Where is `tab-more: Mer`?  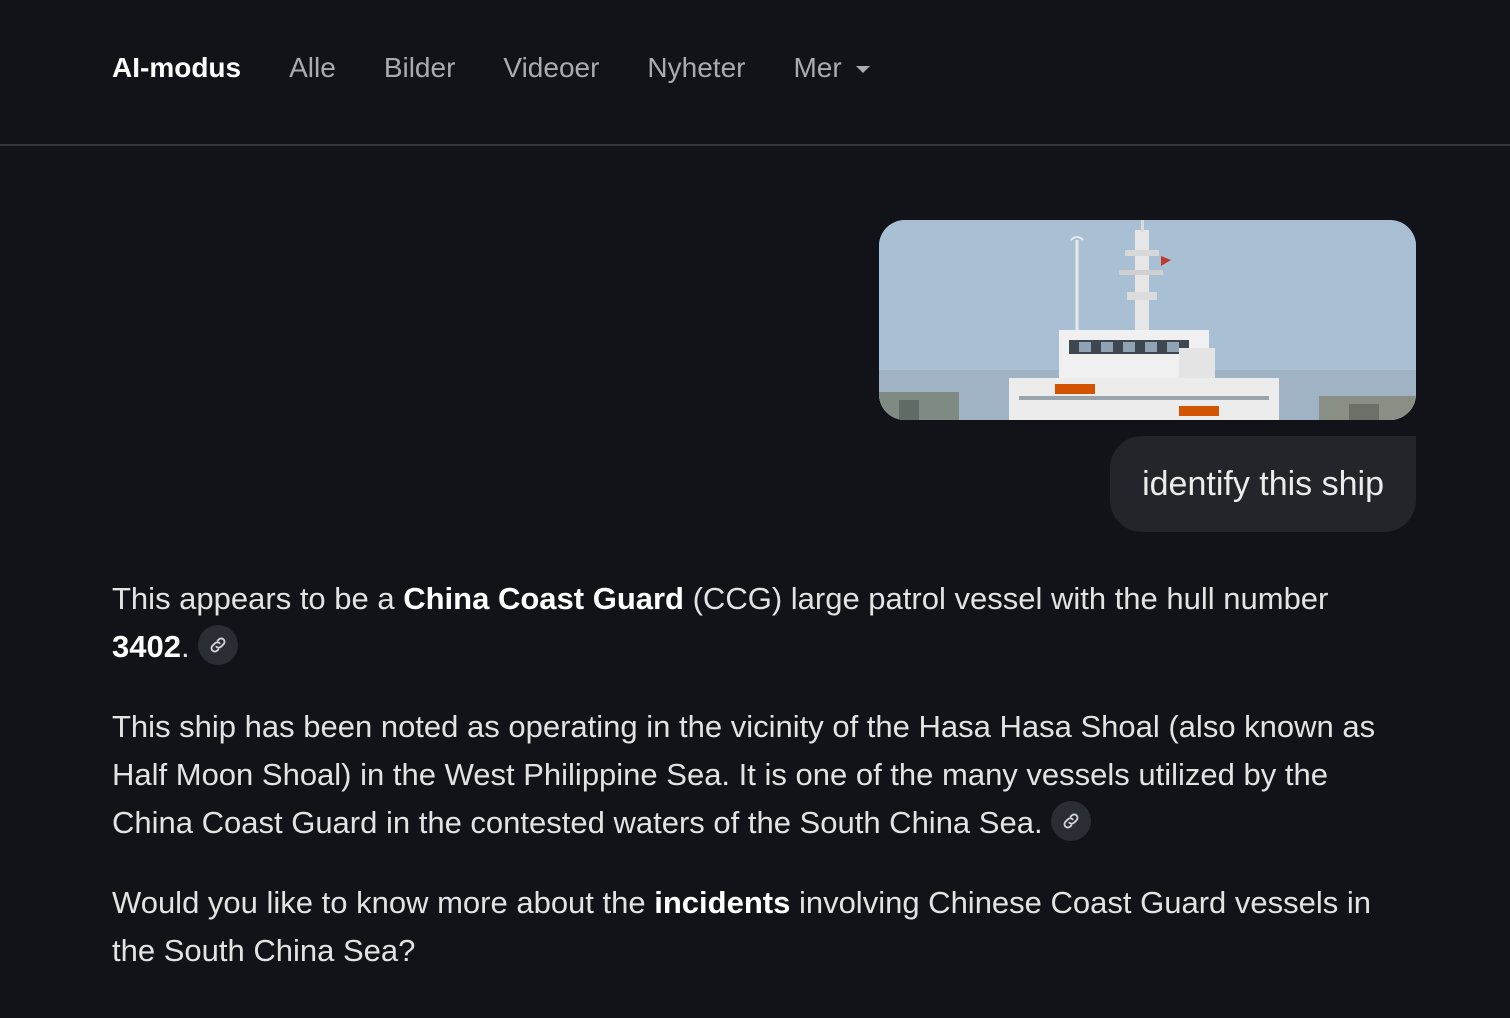 tab-more: Mer is located at coordinates (831, 68).